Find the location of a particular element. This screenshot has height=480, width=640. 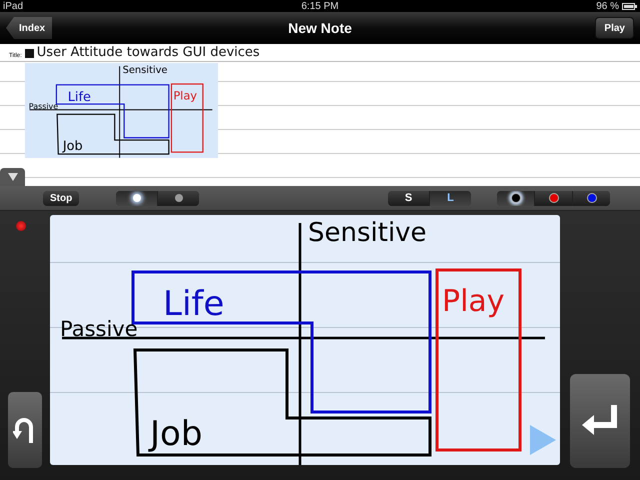

collapse-tab is located at coordinates (12, 177).